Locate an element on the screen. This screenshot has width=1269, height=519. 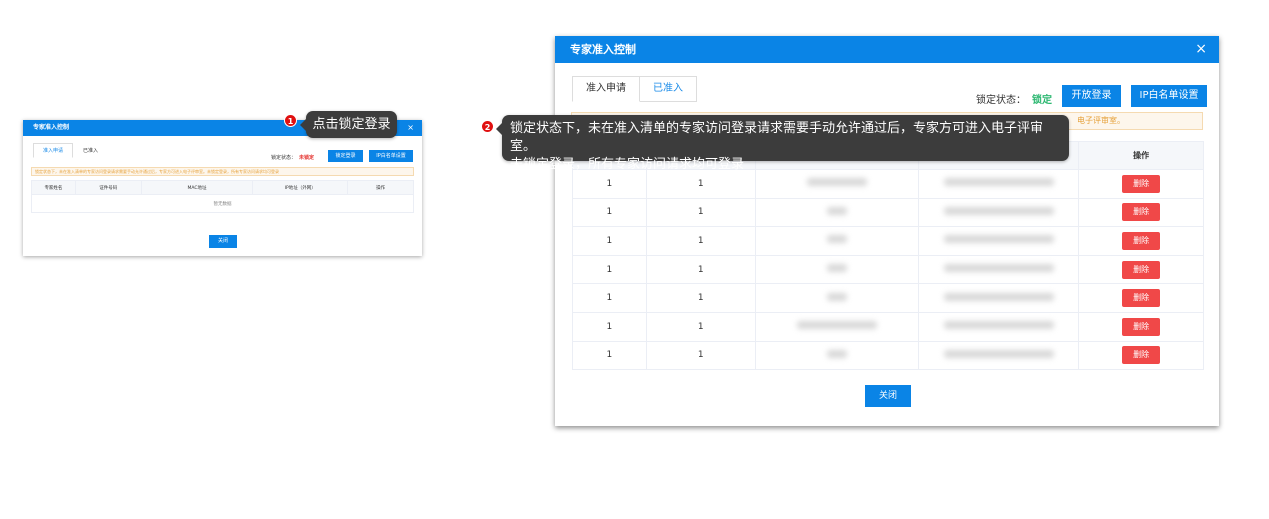
small-empty-row: 暂无数据 is located at coordinates (222, 203).